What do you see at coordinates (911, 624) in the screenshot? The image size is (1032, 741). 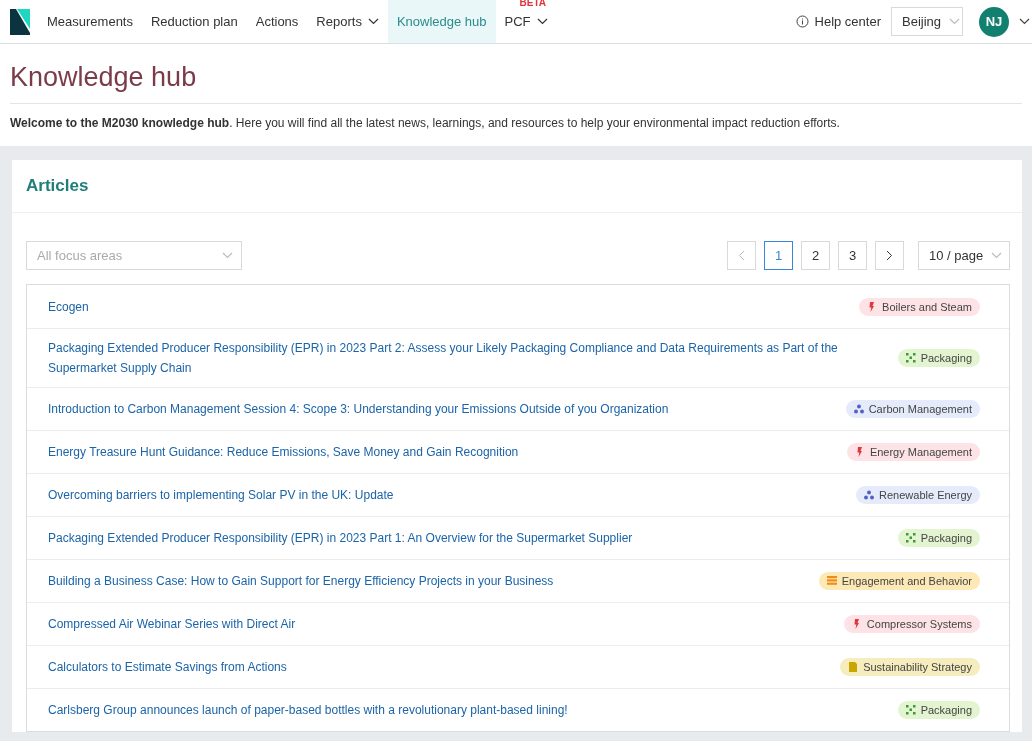 I see `focus-area-tag: Compressor Systems` at bounding box center [911, 624].